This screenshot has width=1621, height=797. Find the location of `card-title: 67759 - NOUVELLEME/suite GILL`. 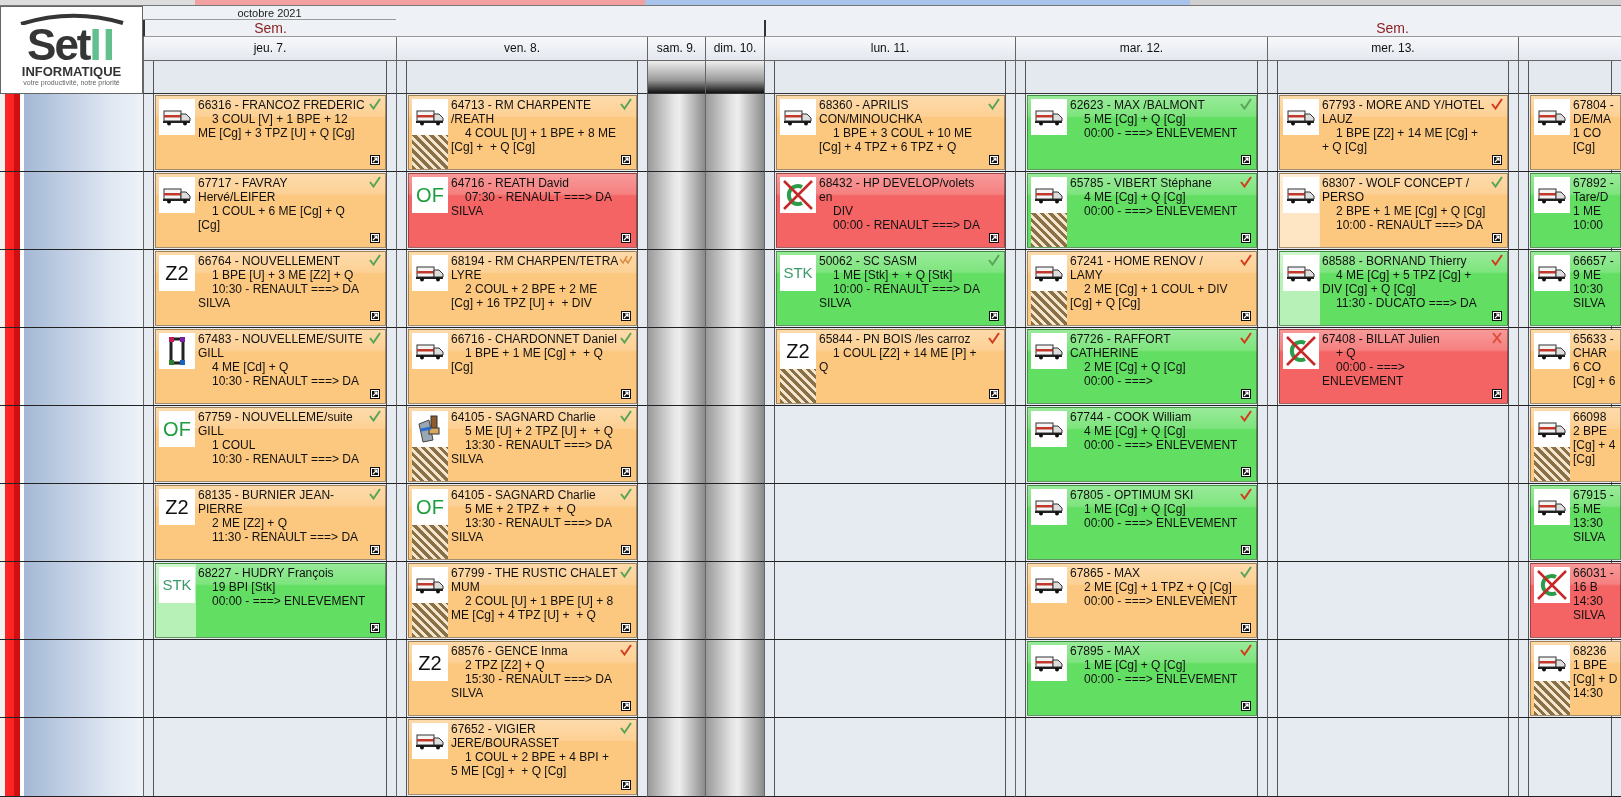

card-title: 67759 - NOUVELLEME/suite GILL is located at coordinates (276, 424).